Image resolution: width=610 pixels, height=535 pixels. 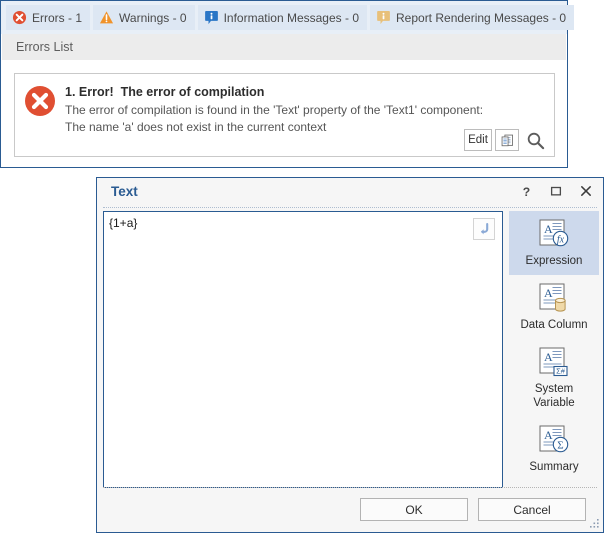 I want to click on maximize-button, so click(x=556, y=191).